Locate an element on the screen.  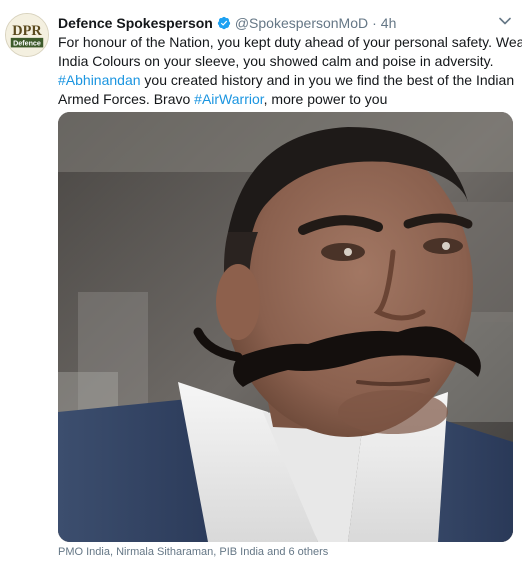
display-name: Defence Spokesperson is located at coordinates (135, 23).